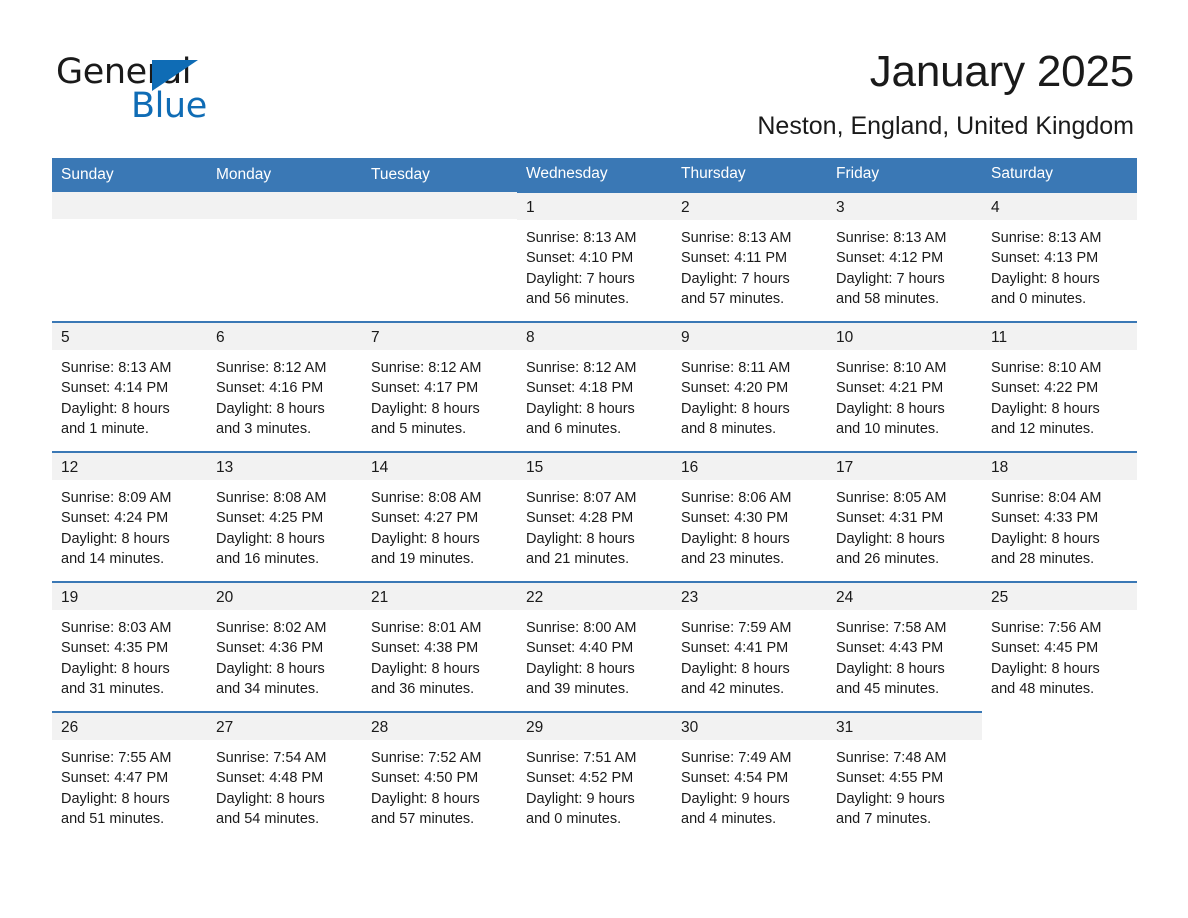 Image resolution: width=1188 pixels, height=918 pixels. I want to click on day-daylight-line-text: and 6 minutes., so click(574, 428).